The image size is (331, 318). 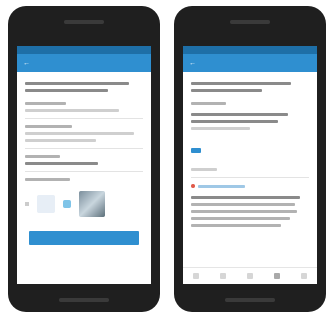 What do you see at coordinates (27, 204) in the screenshot?
I see `small-icon` at bounding box center [27, 204].